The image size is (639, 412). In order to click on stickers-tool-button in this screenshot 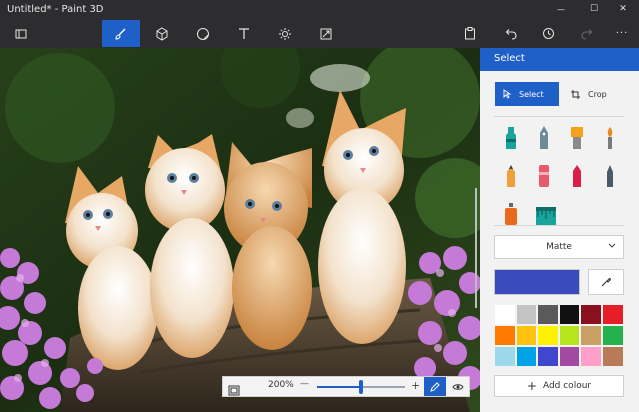, I will do `click(203, 33)`.